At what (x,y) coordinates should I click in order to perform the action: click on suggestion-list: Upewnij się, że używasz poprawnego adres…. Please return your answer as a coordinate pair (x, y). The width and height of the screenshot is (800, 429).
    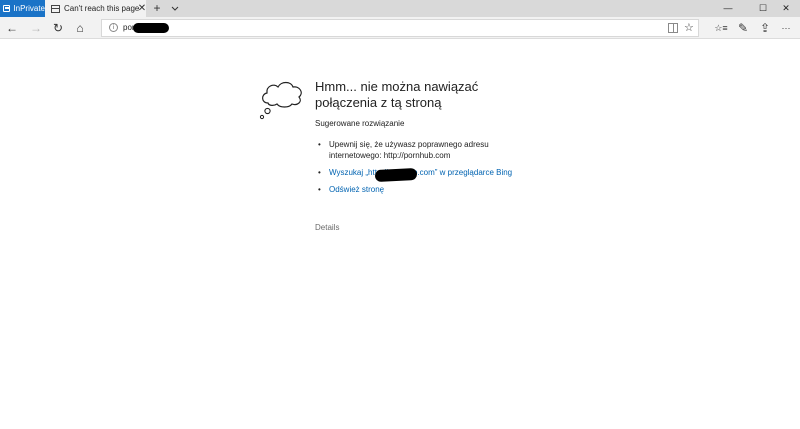
    Looking at the image, I should click on (416, 167).